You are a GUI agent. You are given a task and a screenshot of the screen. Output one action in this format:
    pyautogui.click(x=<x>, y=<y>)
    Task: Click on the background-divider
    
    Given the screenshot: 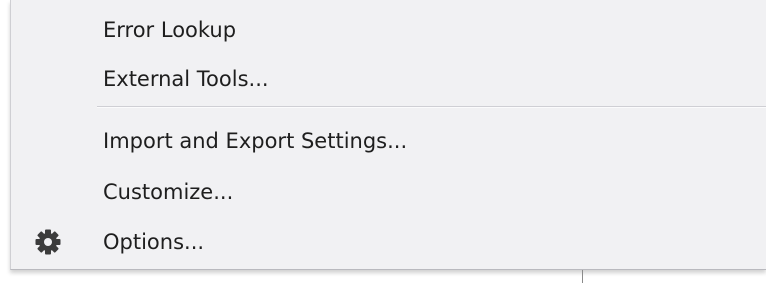 What is the action you would take?
    pyautogui.click(x=582, y=276)
    